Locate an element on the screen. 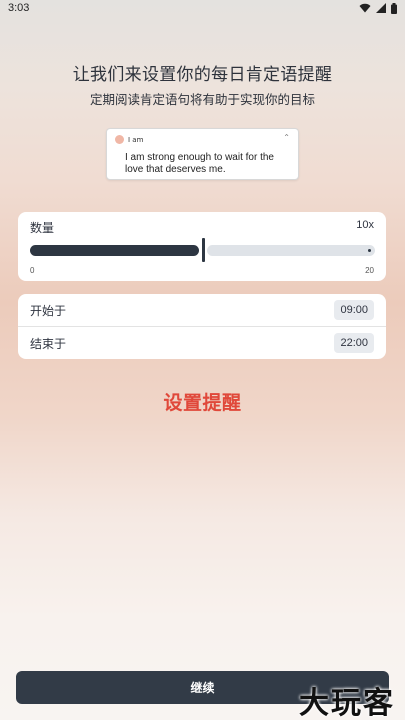 Image resolution: width=405 pixels, height=720 pixels. slider-max-label: 20 is located at coordinates (369, 270).